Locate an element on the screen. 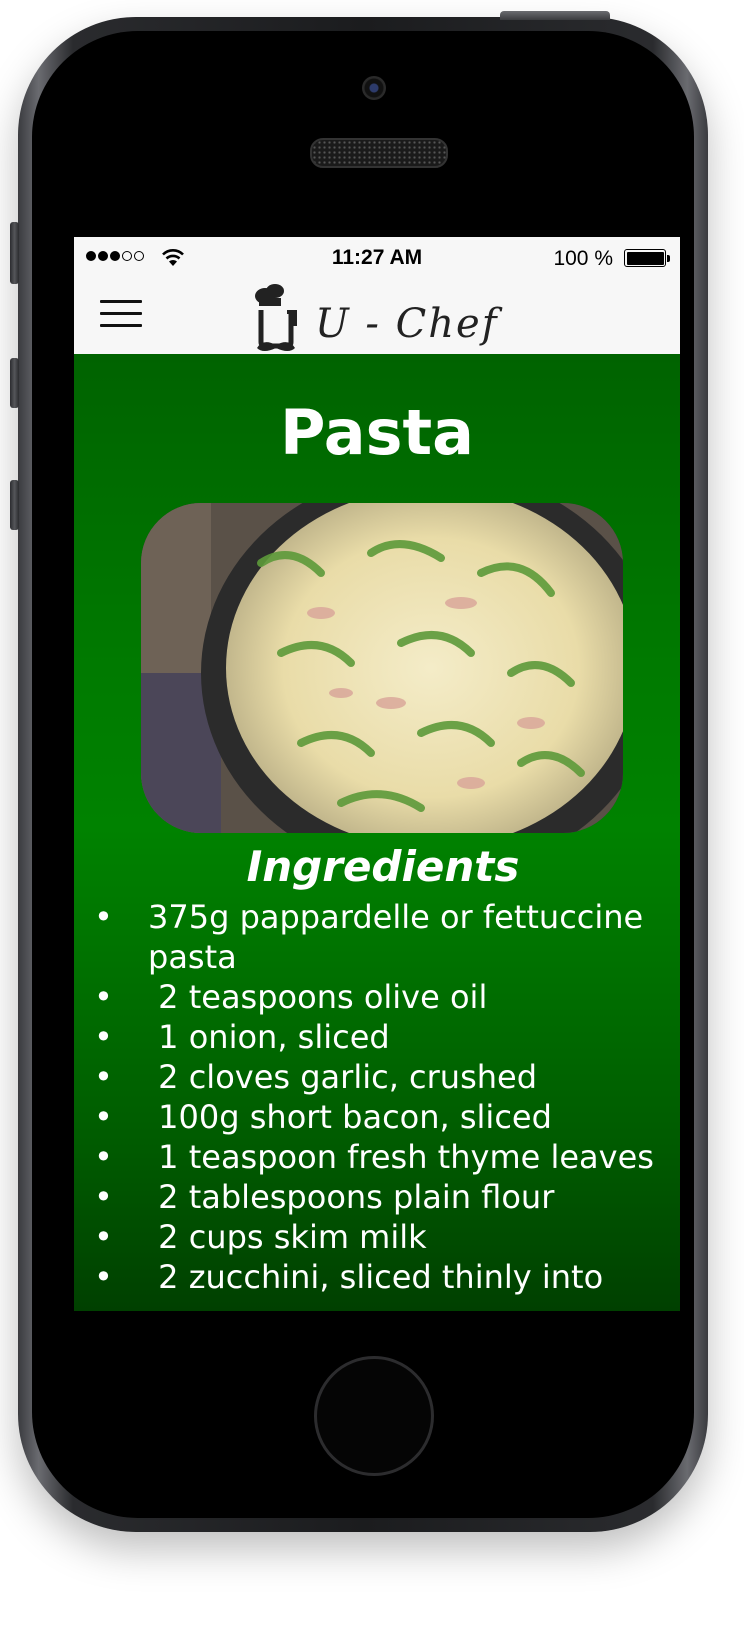  battery-cap is located at coordinates (668, 258).